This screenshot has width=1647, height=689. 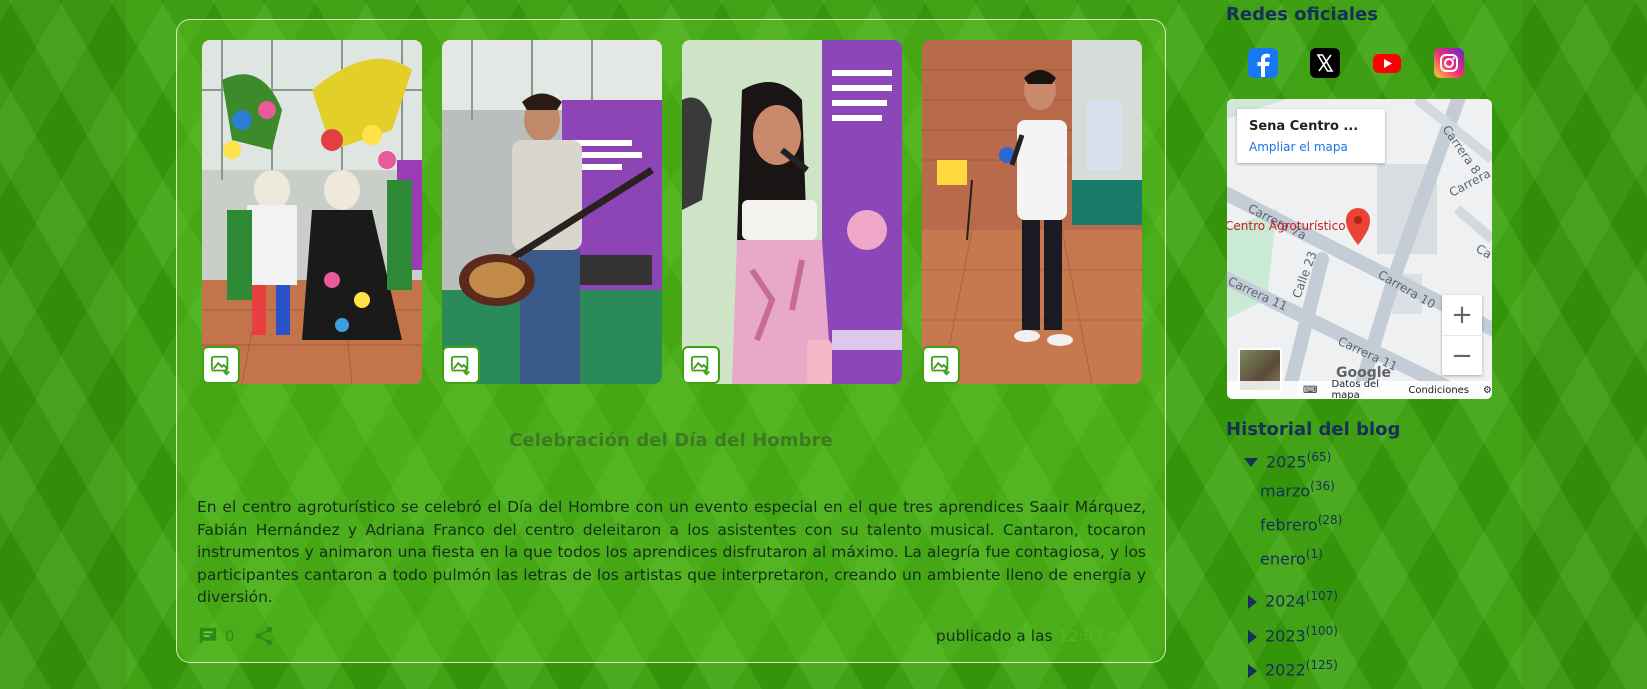 I want to click on settings-icon: ⚙, so click(x=1487, y=390).